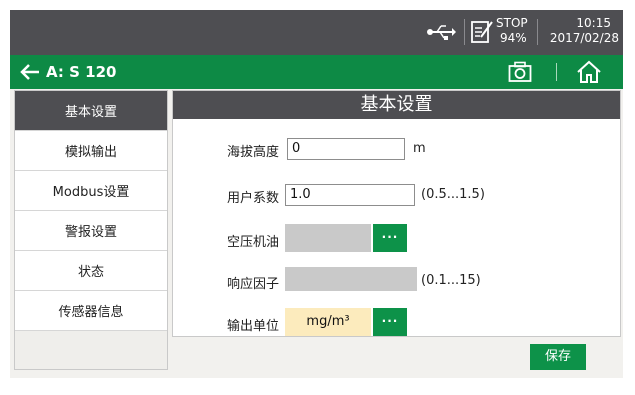 This screenshot has height=395, width=635. Describe the element at coordinates (556, 72) in the screenshot. I see `title-separator` at that location.